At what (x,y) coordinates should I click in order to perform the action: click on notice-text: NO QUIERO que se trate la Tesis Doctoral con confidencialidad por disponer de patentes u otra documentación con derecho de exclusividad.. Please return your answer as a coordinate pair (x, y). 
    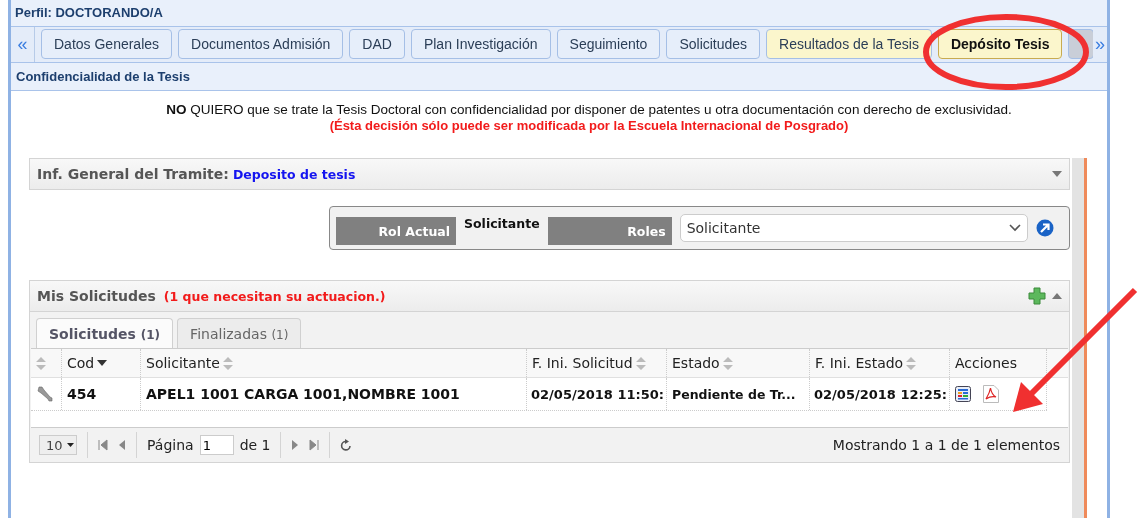
    Looking at the image, I should click on (589, 109).